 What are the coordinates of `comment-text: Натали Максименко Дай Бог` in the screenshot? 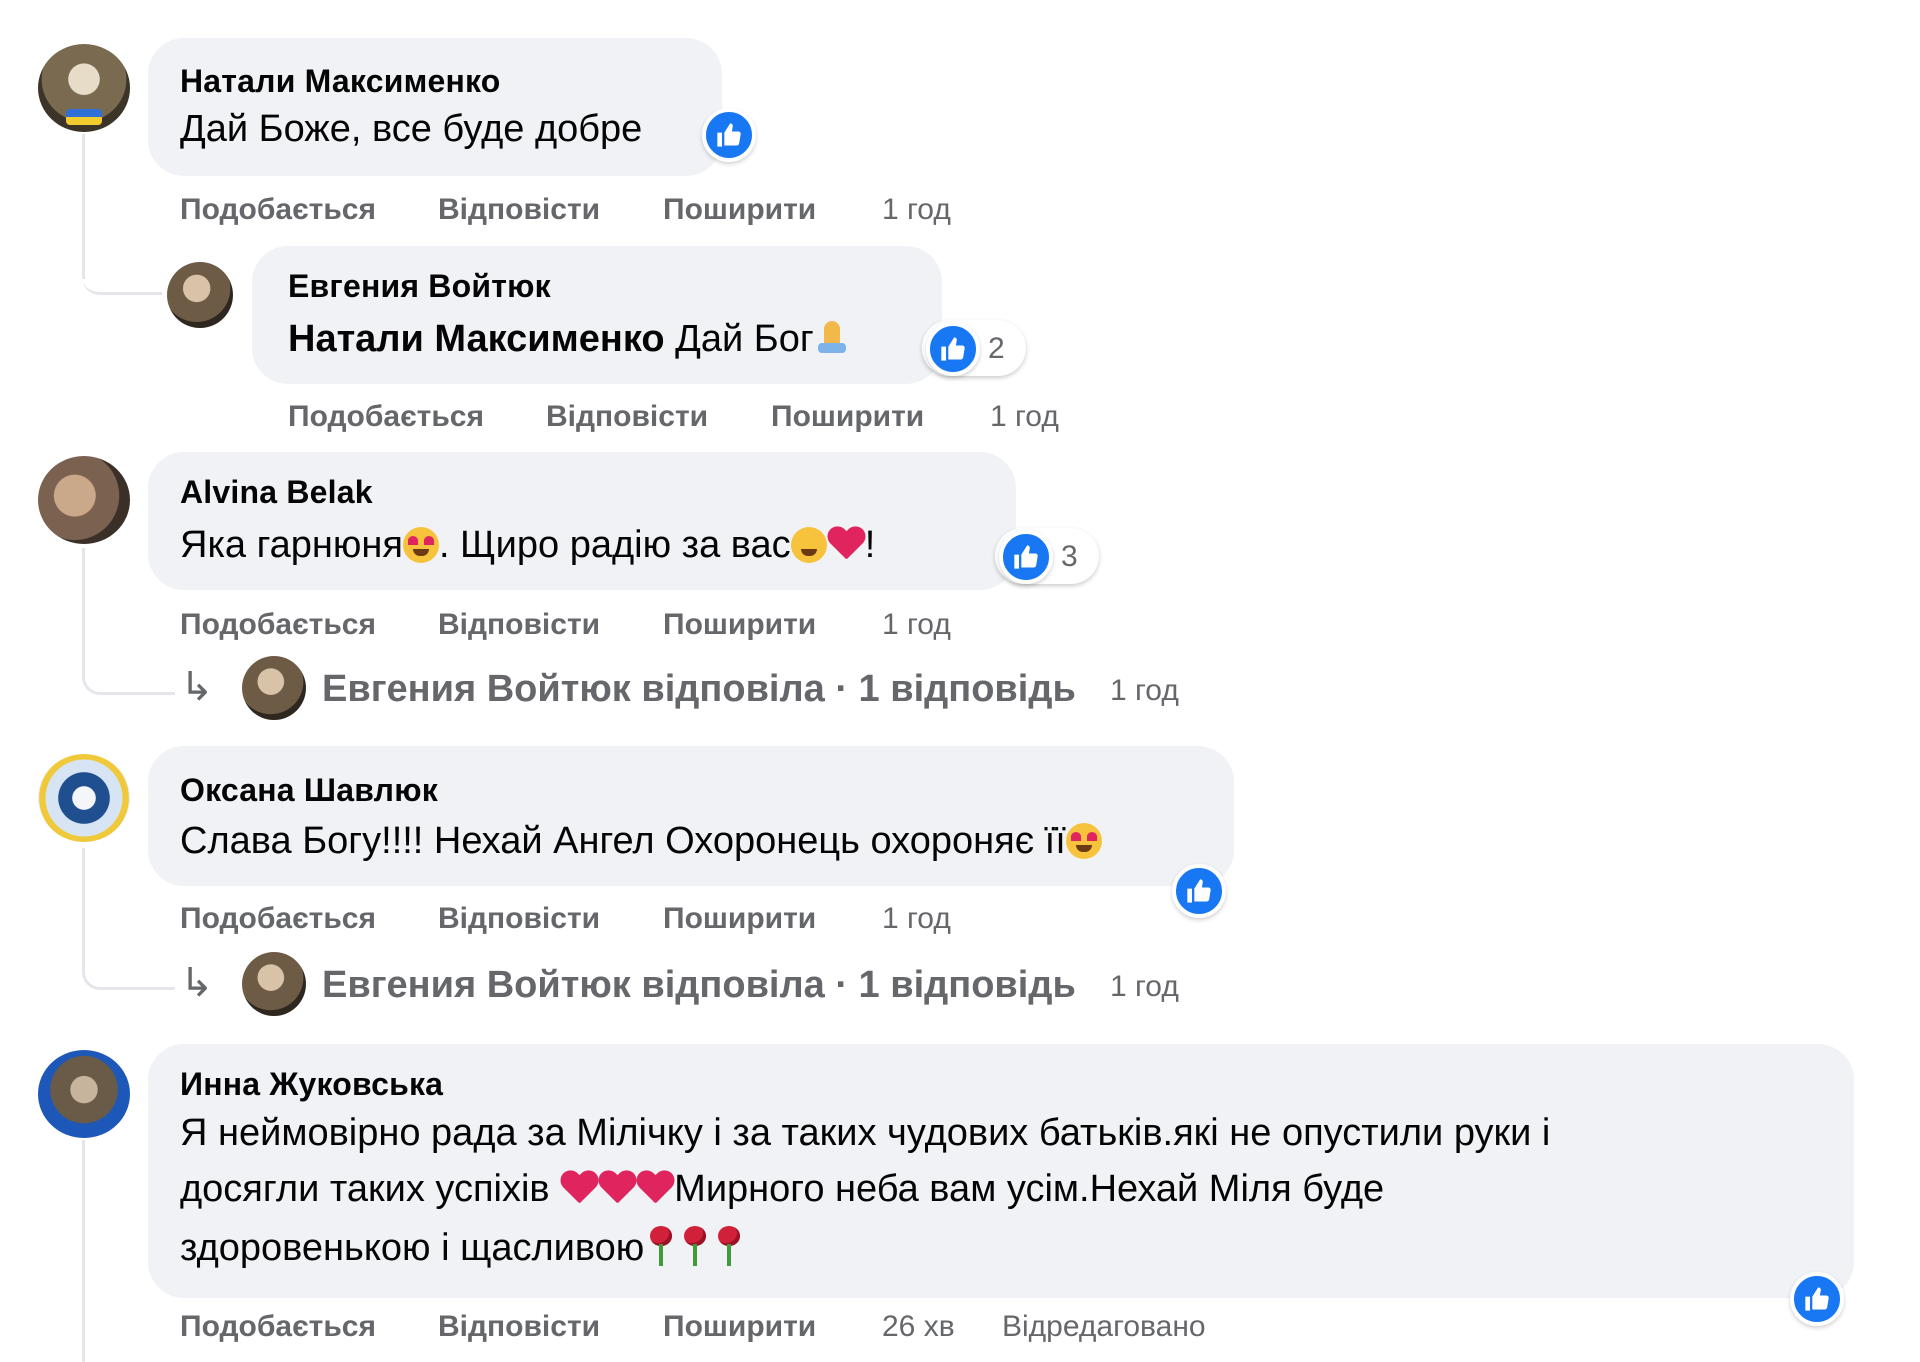 It's located at (569, 339).